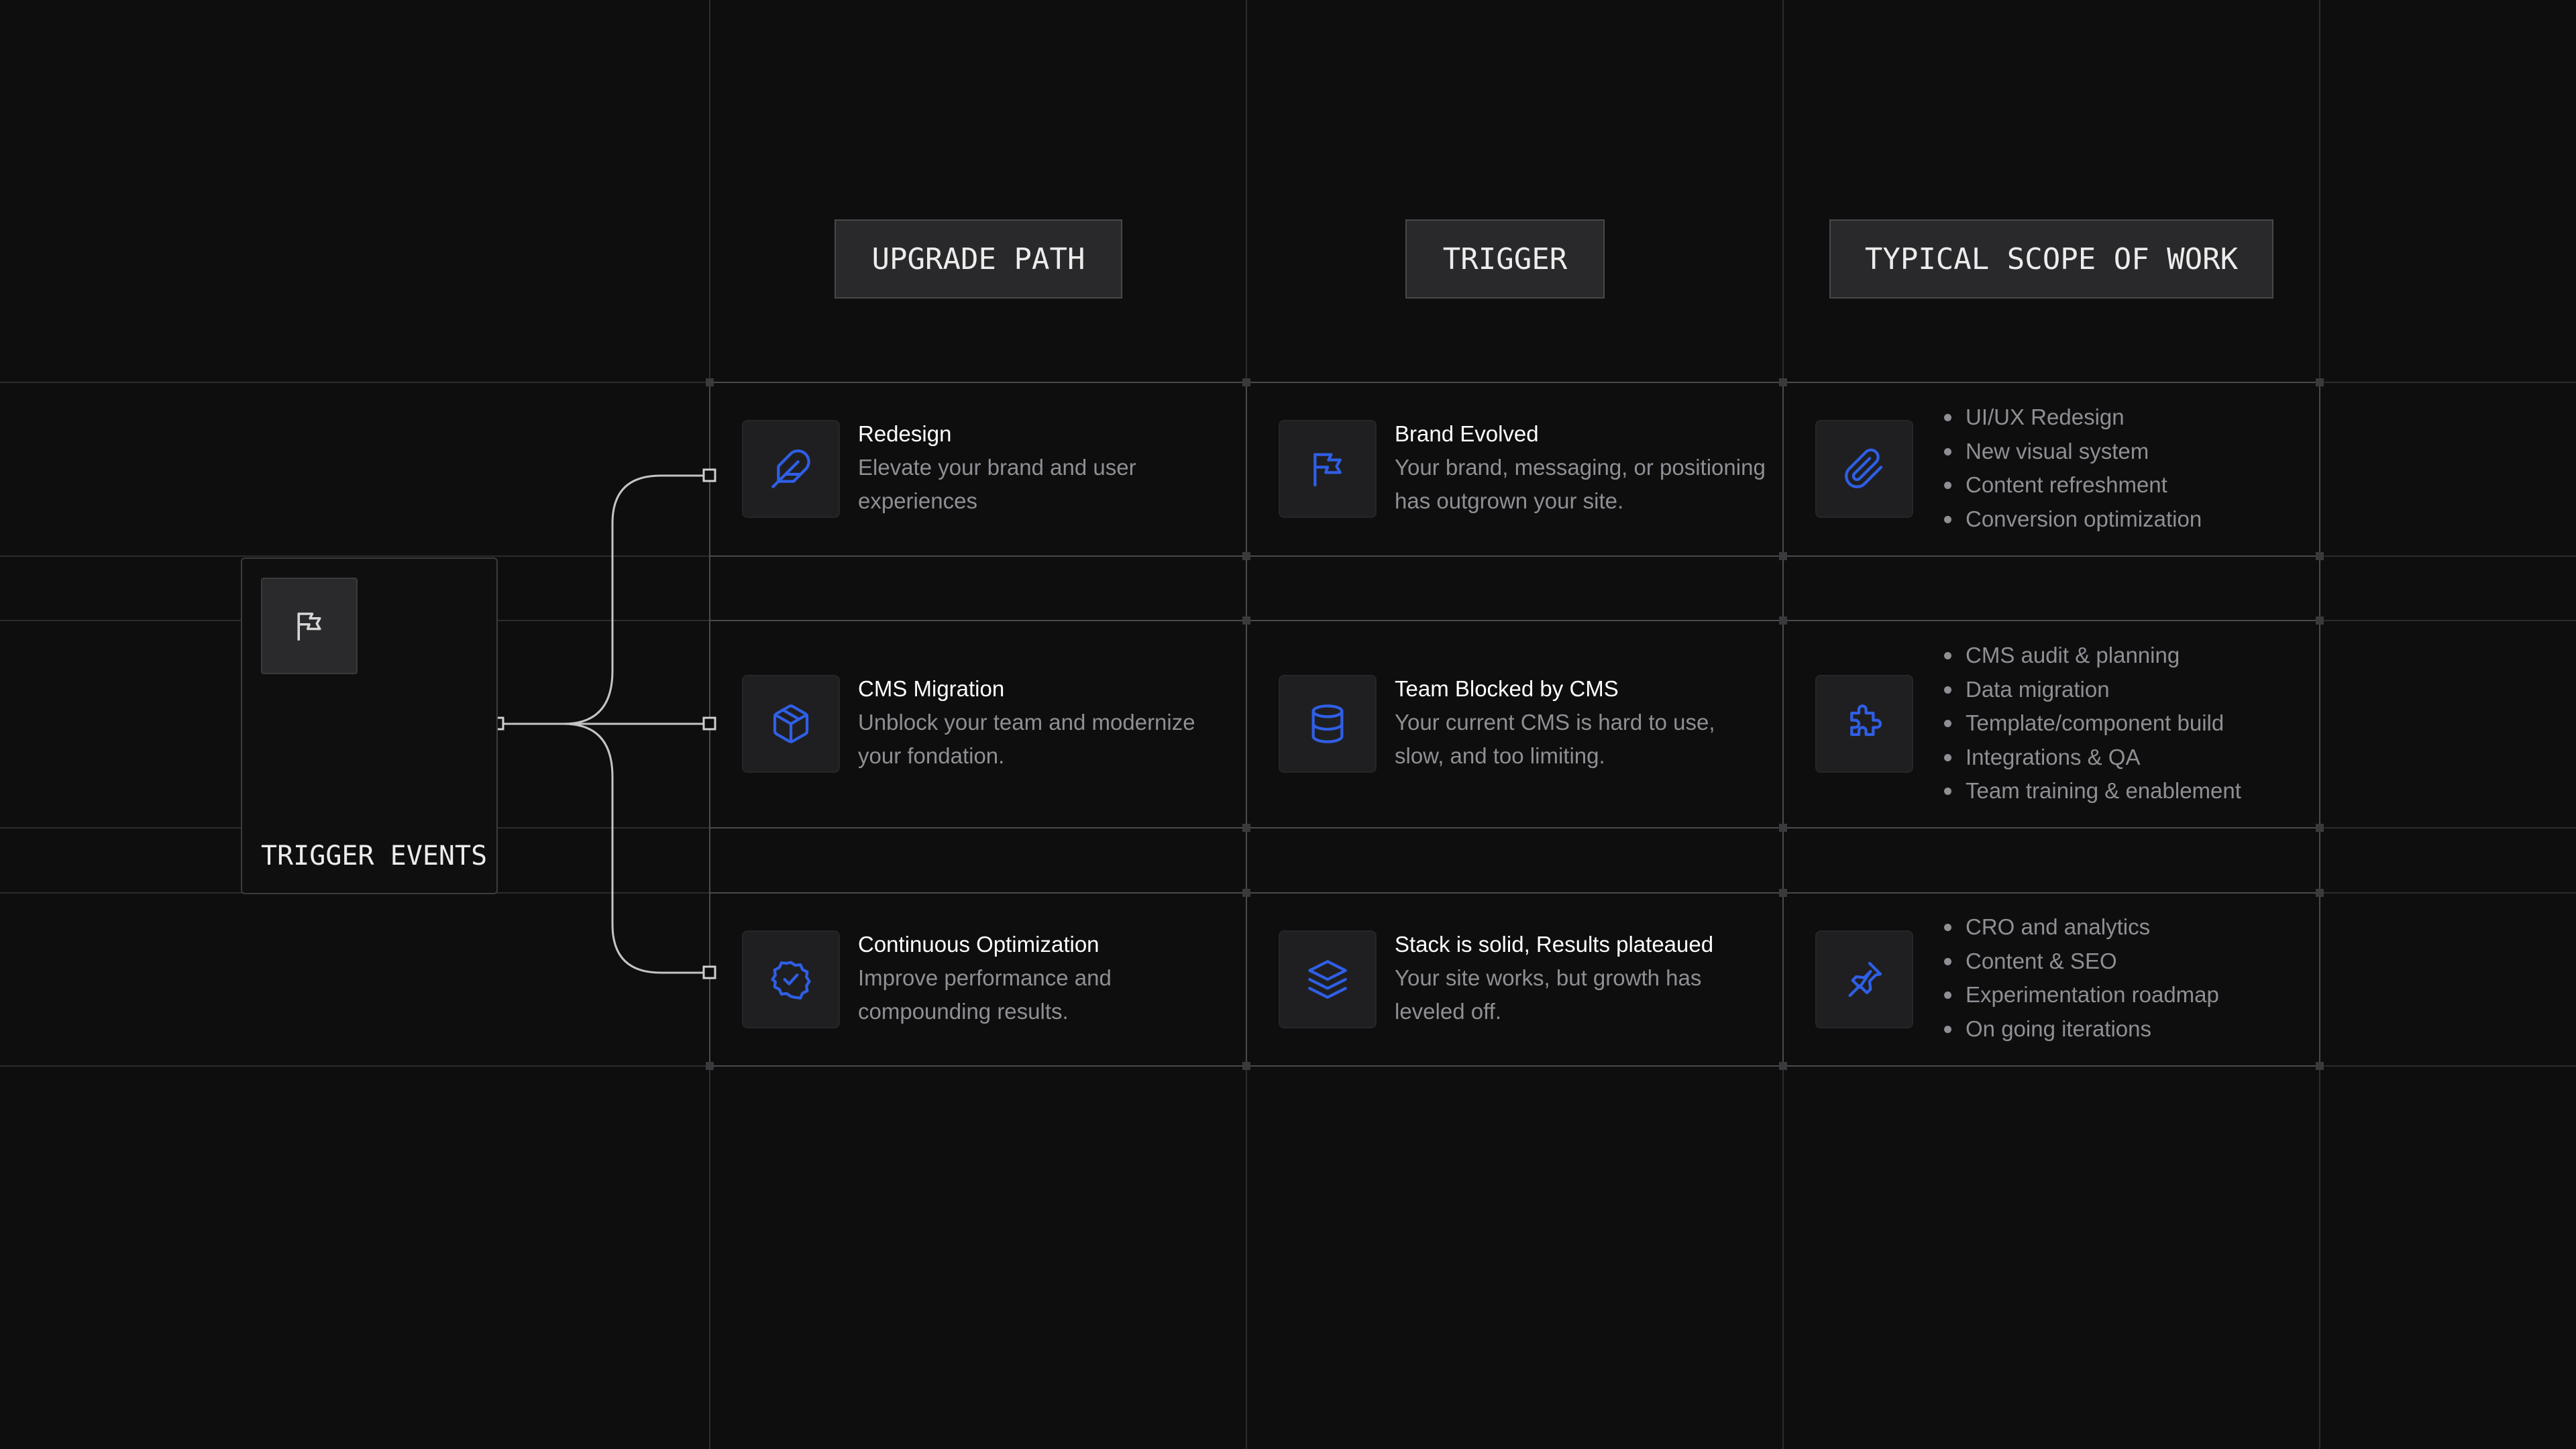 This screenshot has height=1449, width=2576. What do you see at coordinates (978, 944) in the screenshot?
I see `continuous-optimization-title: Continuous Optimization` at bounding box center [978, 944].